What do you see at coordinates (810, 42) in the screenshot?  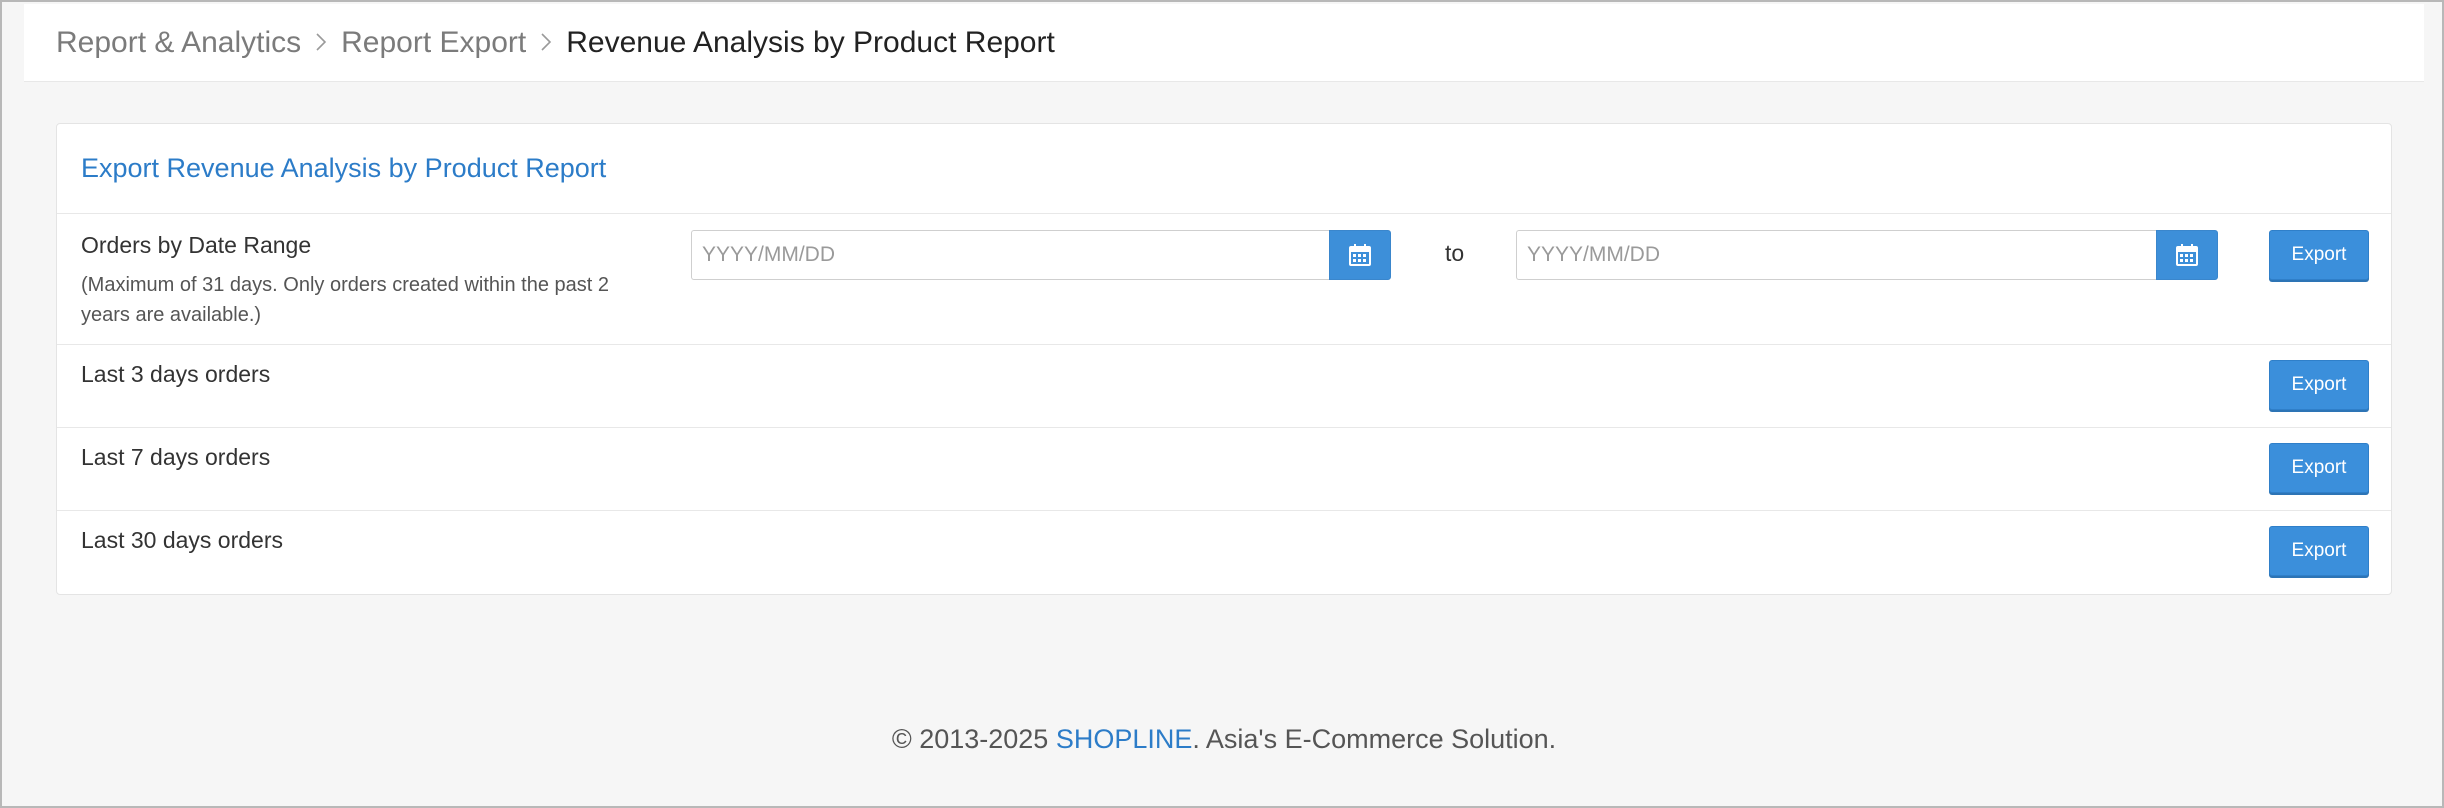 I see `breadcrumb-item-current: Revenue Analysis by Product Report` at bounding box center [810, 42].